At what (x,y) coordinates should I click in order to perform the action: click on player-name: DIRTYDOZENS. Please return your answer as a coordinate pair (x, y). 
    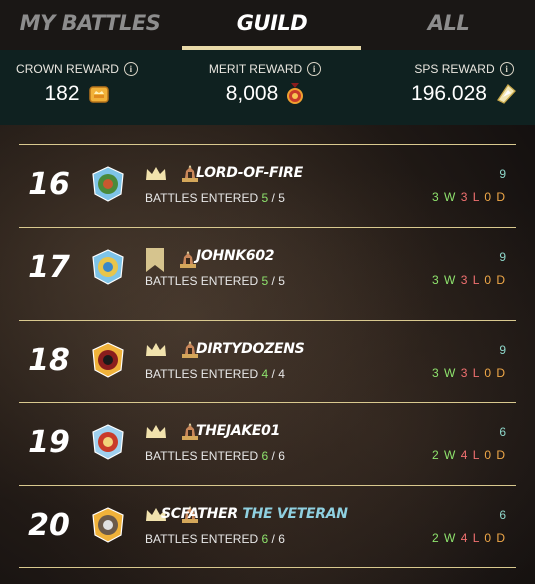
    Looking at the image, I should click on (250, 349).